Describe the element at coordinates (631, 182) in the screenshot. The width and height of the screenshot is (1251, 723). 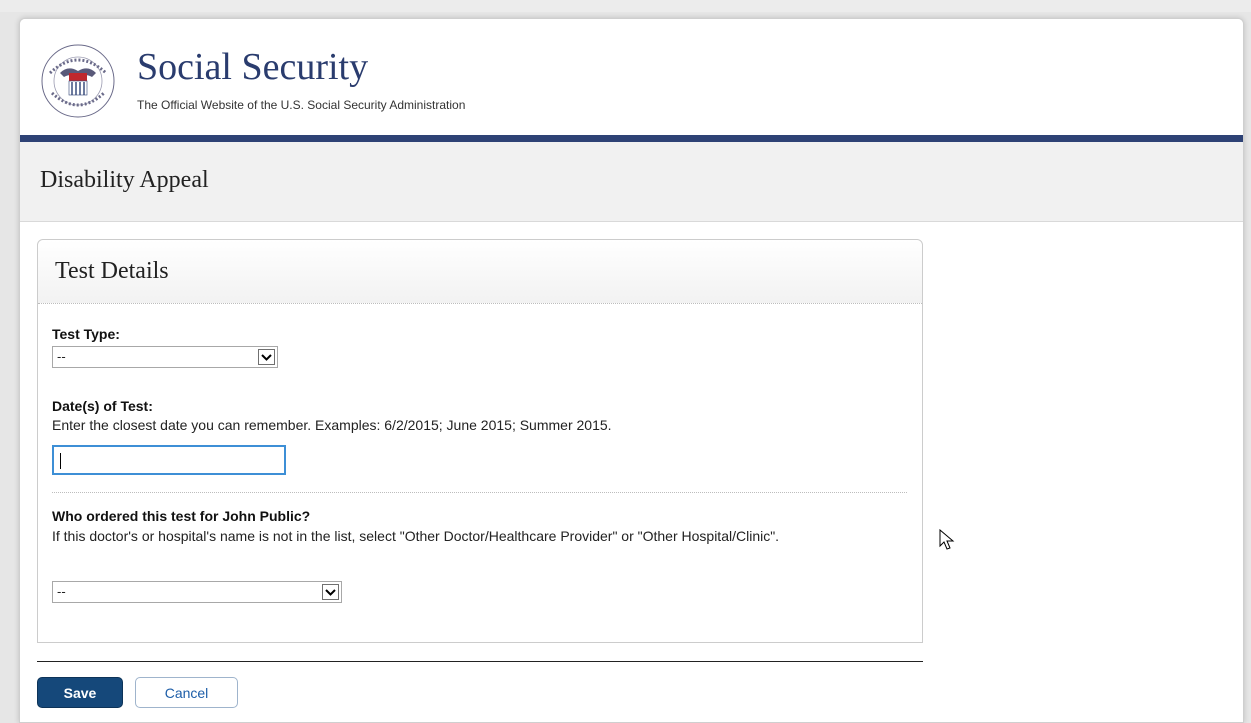
I see `page-title-bar: Disability Appeal` at that location.